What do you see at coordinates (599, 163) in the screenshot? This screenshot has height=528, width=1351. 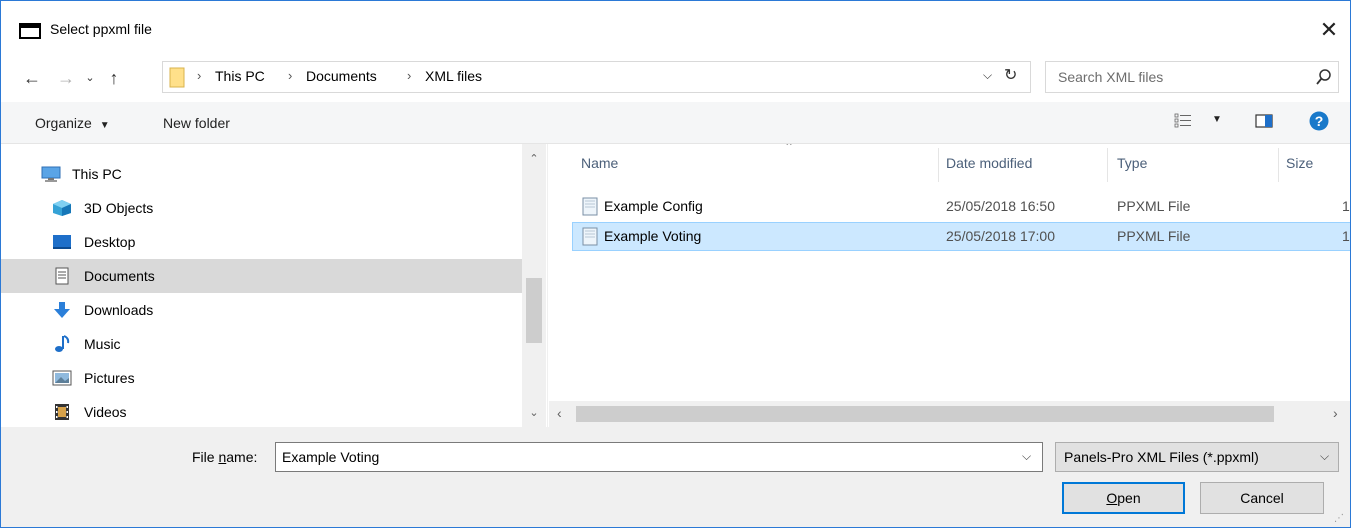 I see `column-header-name: Name` at bounding box center [599, 163].